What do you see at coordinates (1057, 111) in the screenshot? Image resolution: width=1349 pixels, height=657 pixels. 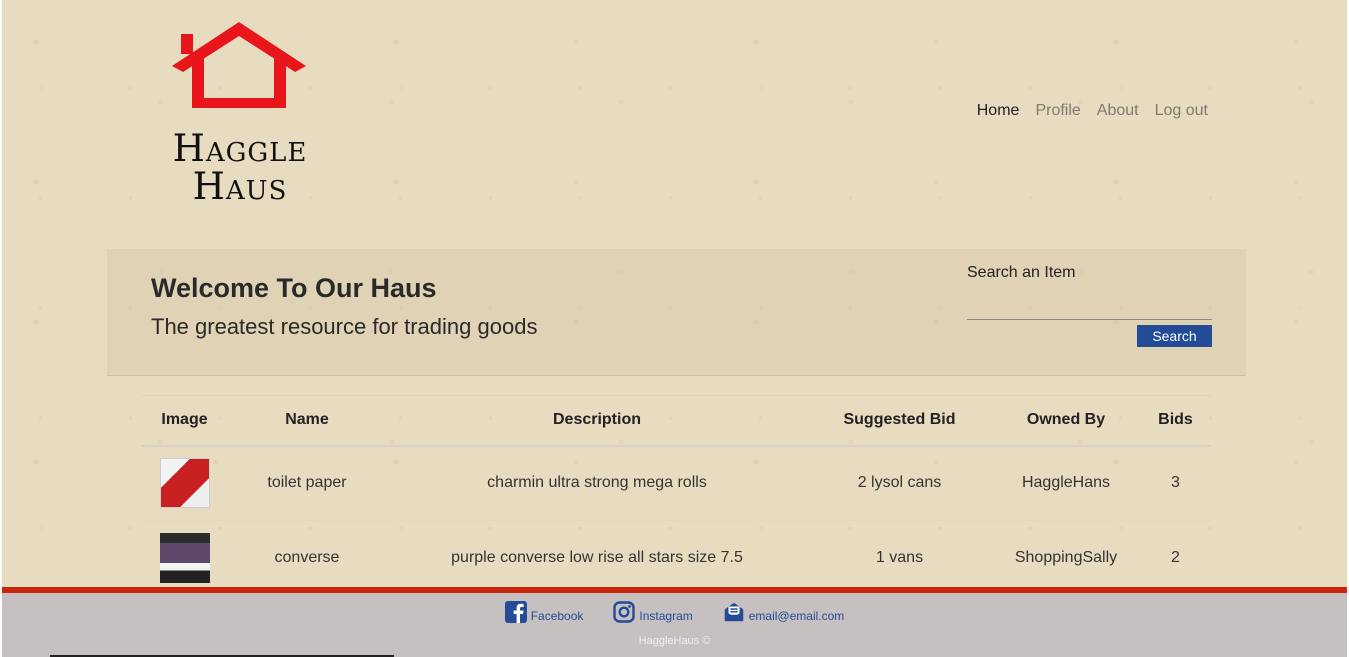 I see `nav-profile: Profile` at bounding box center [1057, 111].